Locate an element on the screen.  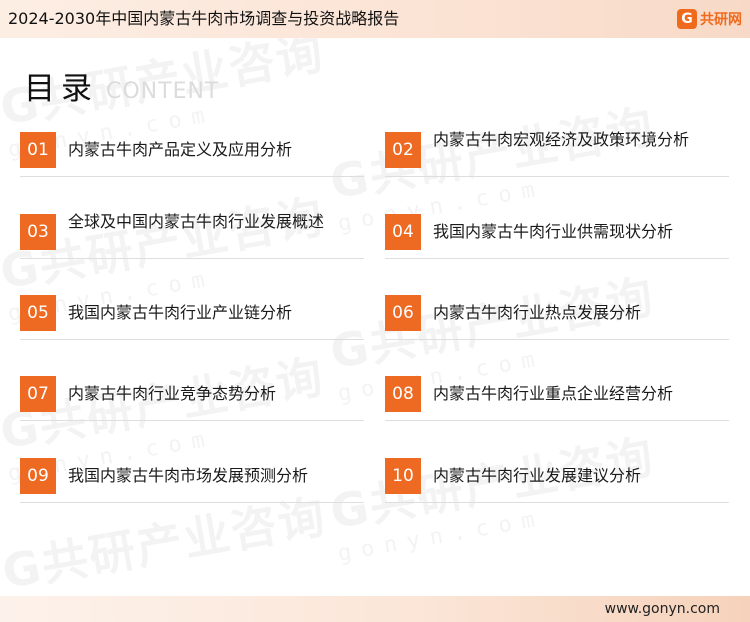
toc-item-label: 内蒙古牛肉行业发展建议分析 is located at coordinates (537, 475).